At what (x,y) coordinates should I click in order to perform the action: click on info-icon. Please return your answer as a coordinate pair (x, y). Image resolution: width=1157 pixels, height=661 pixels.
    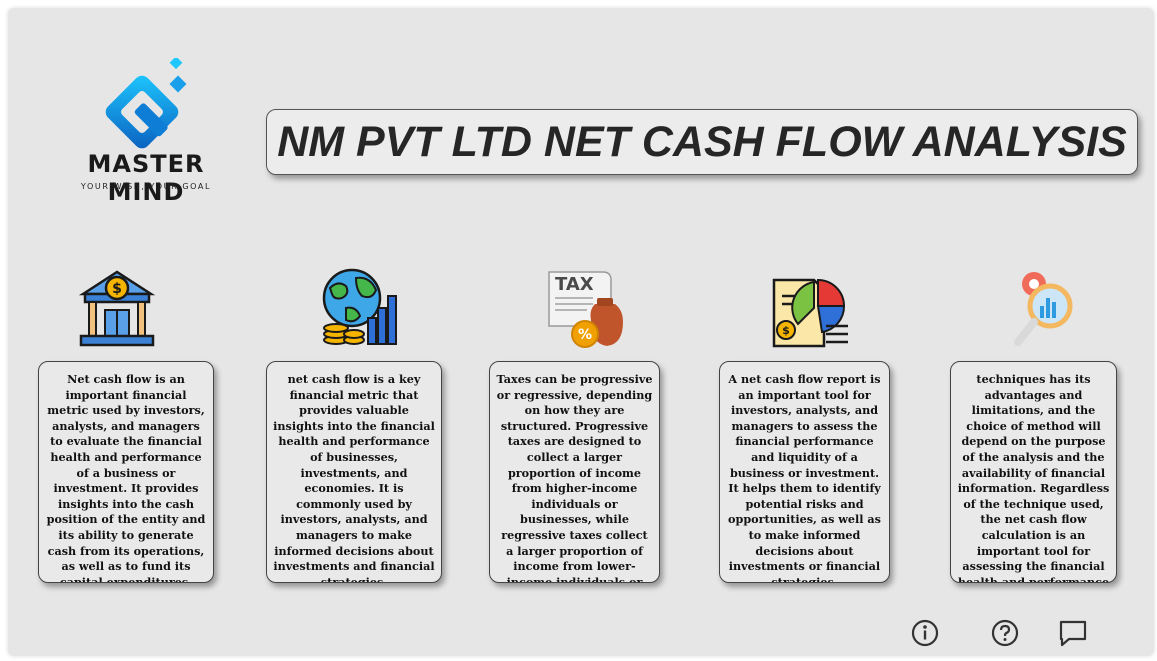
    Looking at the image, I should click on (925, 633).